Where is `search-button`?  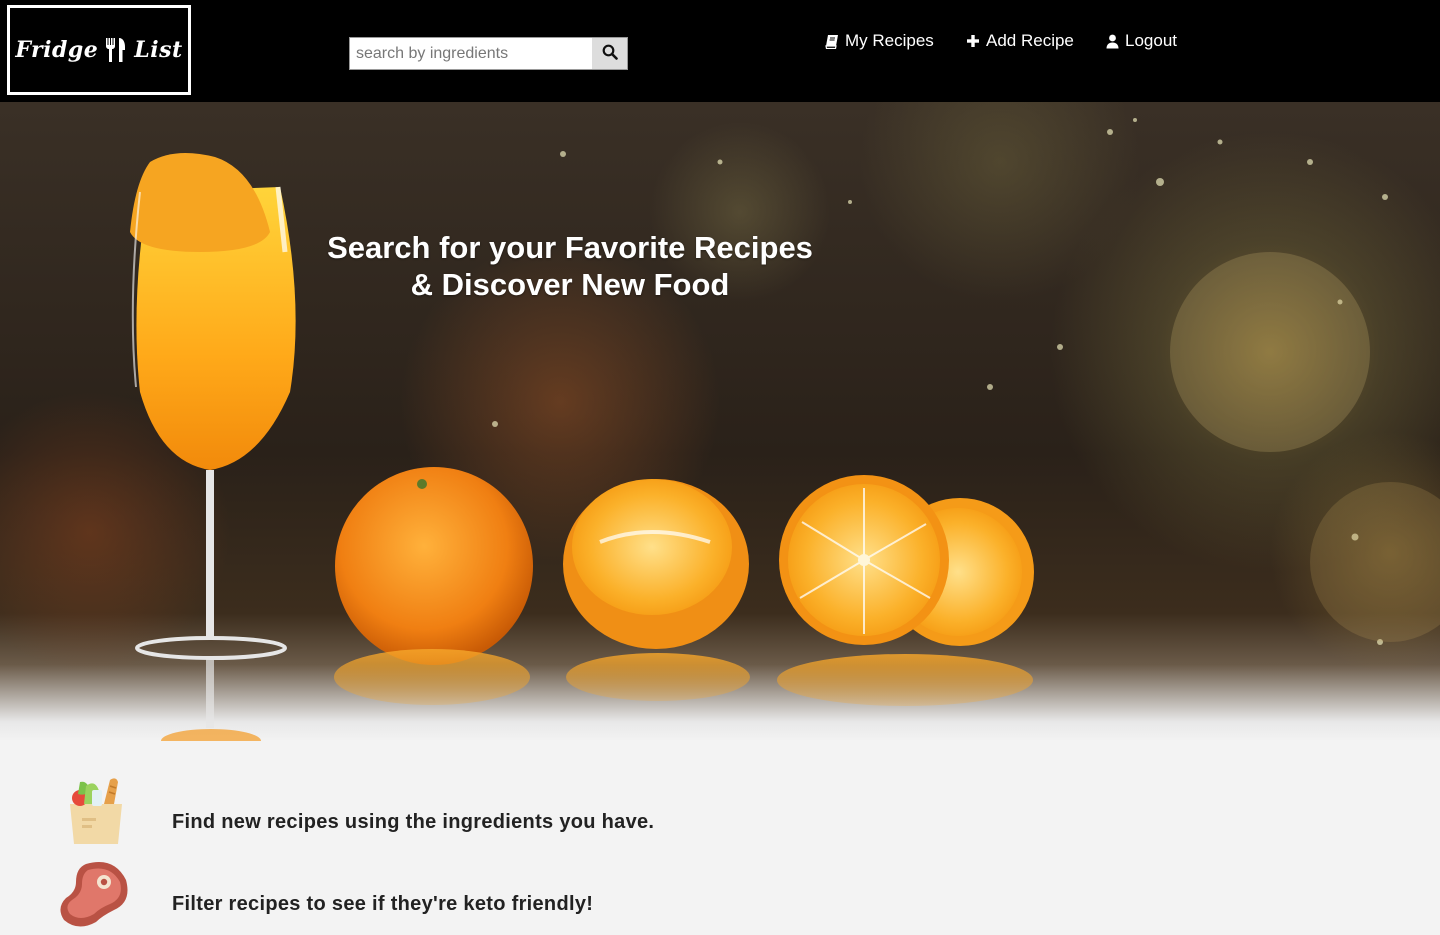 search-button is located at coordinates (609, 53).